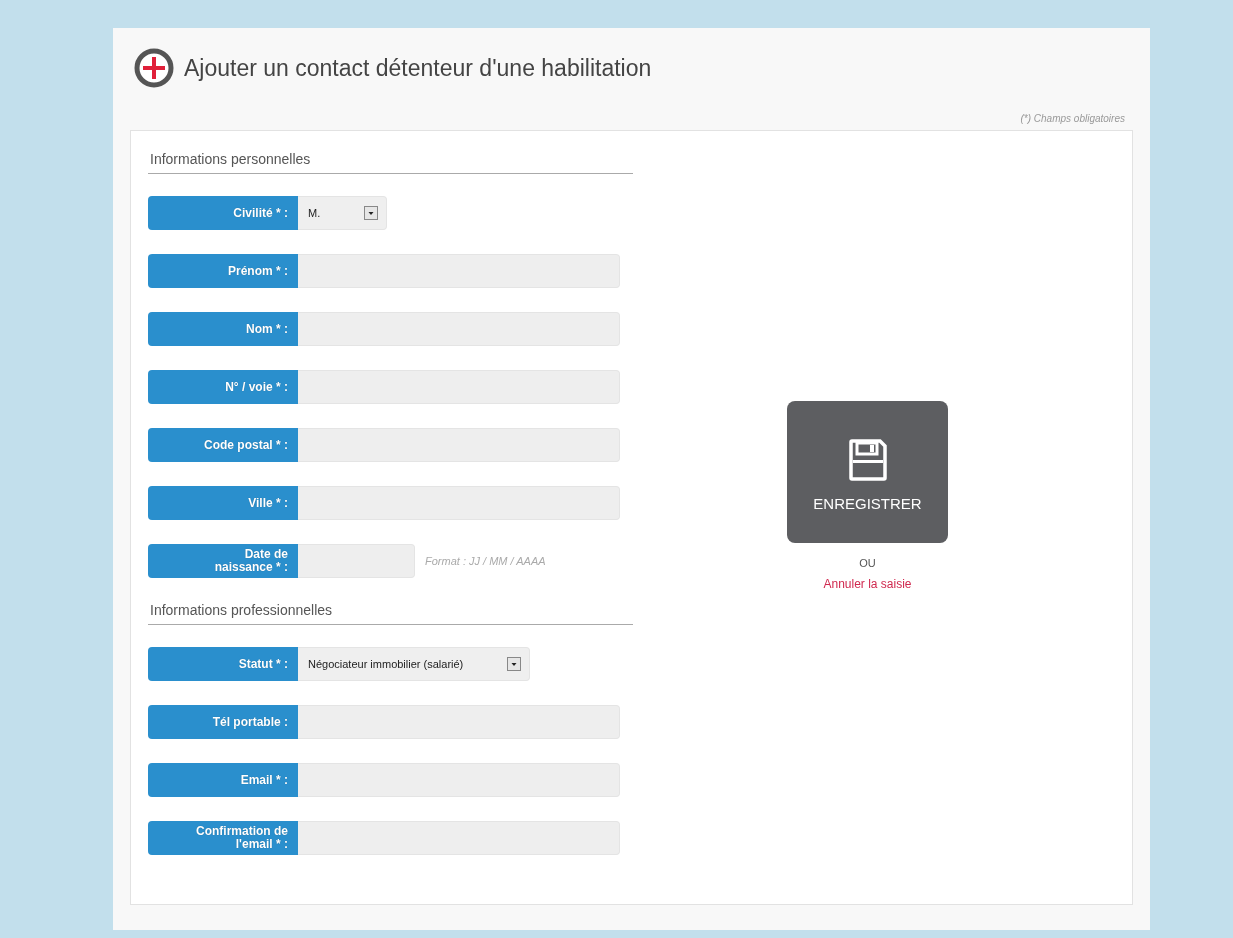 This screenshot has width=1233, height=938. What do you see at coordinates (390, 613) in the screenshot?
I see `section-heading: Informations professionnelles` at bounding box center [390, 613].